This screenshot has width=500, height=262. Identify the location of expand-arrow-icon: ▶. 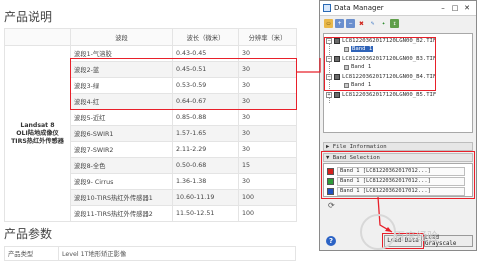
(329, 146).